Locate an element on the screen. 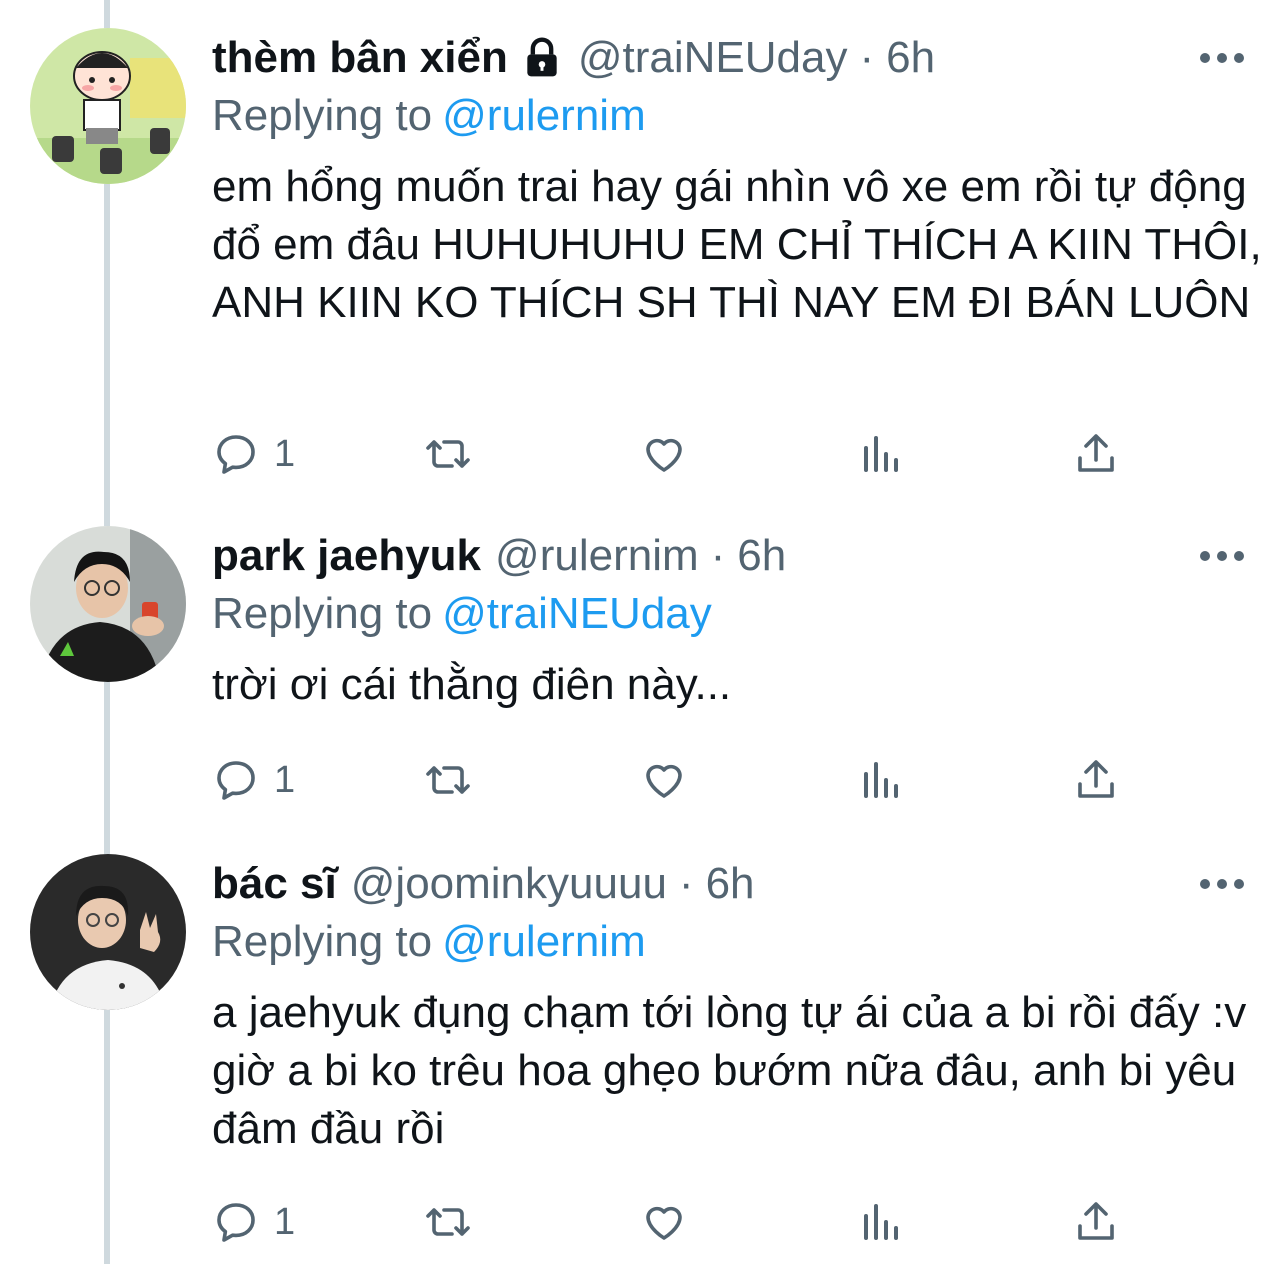 This screenshot has width=1284, height=1264. tweet-header: park jaehyuk @rulernim · 6h is located at coordinates (499, 556).